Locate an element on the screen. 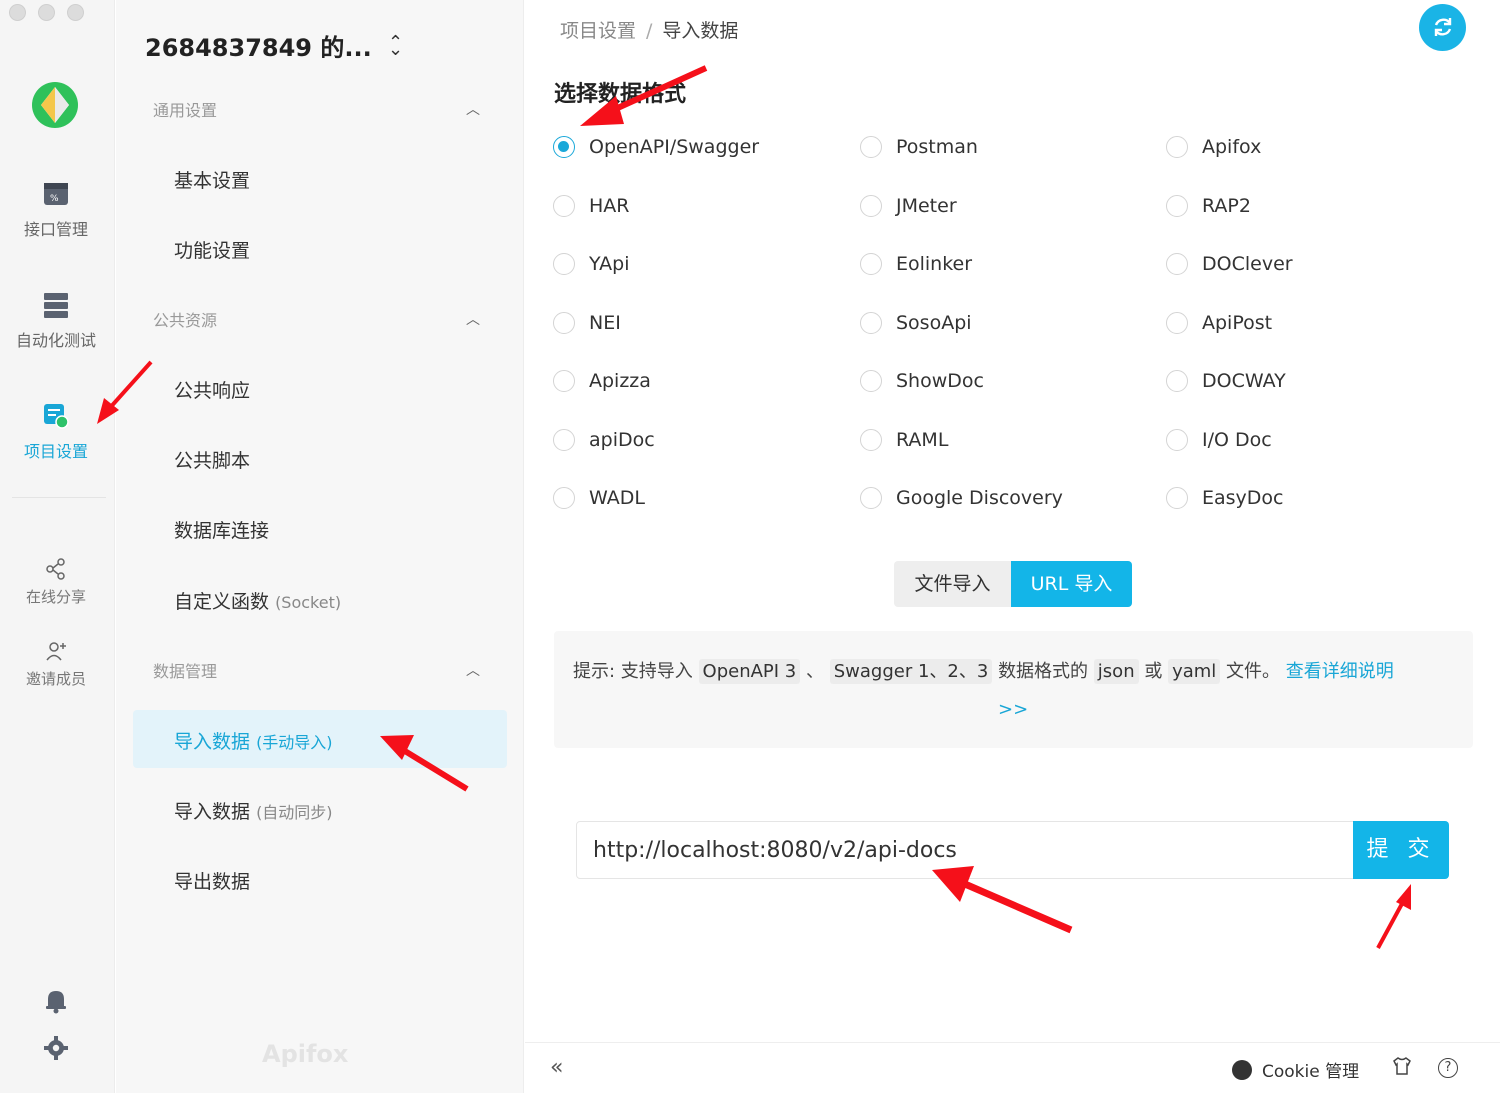 The width and height of the screenshot is (1500, 1093). apifox-watermark: Apifox is located at coordinates (305, 1054).